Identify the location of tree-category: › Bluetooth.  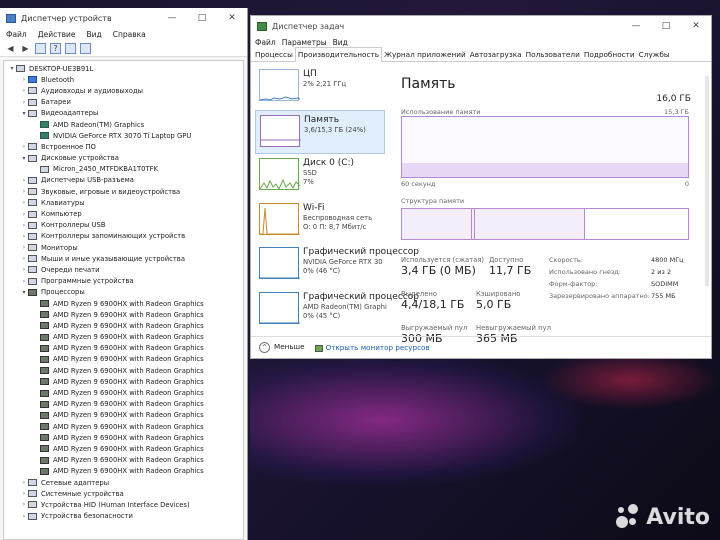
(123, 79).